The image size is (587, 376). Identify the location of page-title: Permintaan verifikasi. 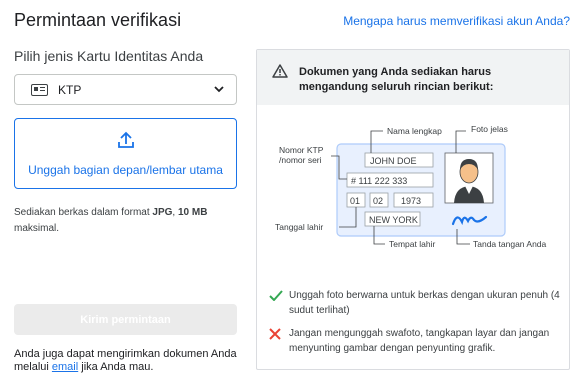
(98, 20).